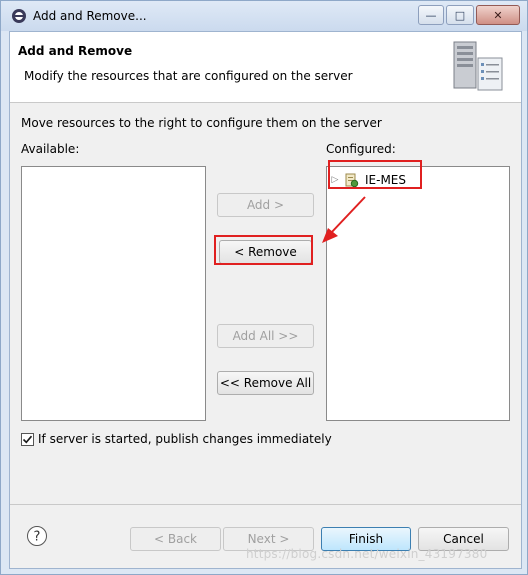  What do you see at coordinates (344, 219) in the screenshot?
I see `annotation-arrow` at bounding box center [344, 219].